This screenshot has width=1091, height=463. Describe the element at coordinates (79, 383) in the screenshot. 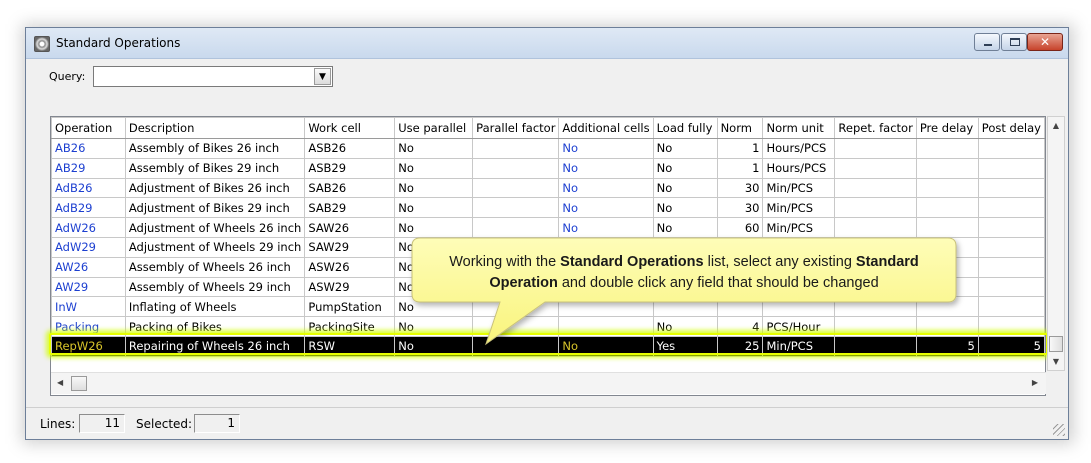

I see `horizontal-scroll-thumb` at that location.